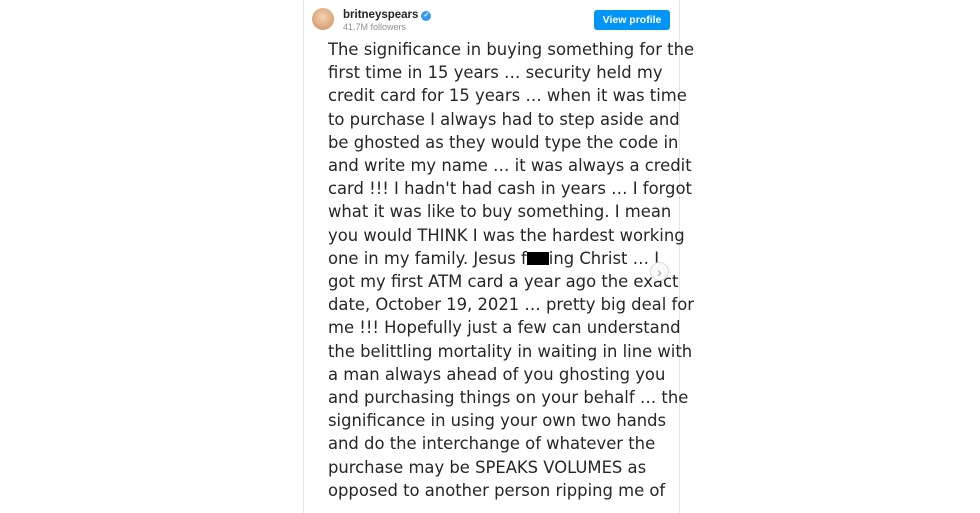 This screenshot has width=980, height=513. What do you see at coordinates (323, 19) in the screenshot?
I see `avatar` at bounding box center [323, 19].